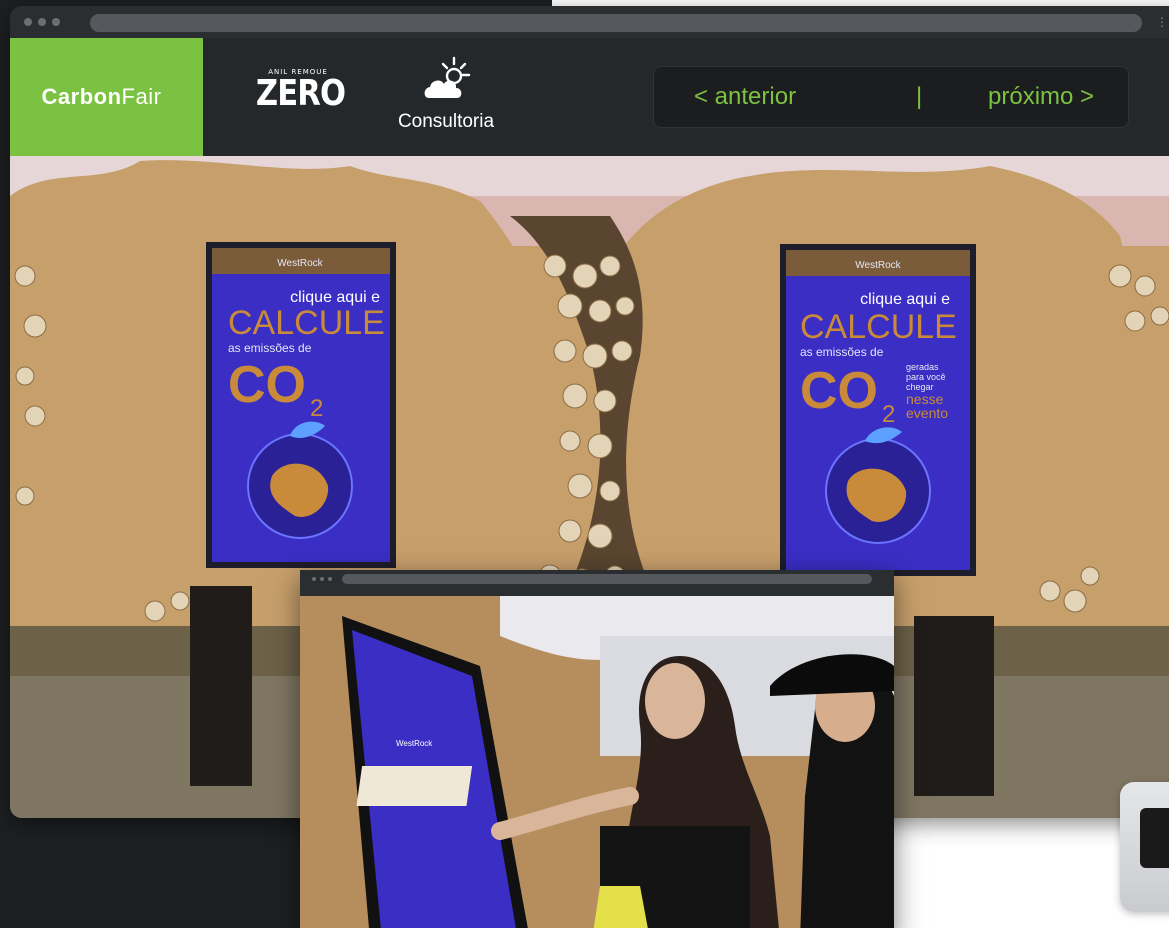  What do you see at coordinates (745, 97) in the screenshot?
I see `previous-link: < anterior` at bounding box center [745, 97].